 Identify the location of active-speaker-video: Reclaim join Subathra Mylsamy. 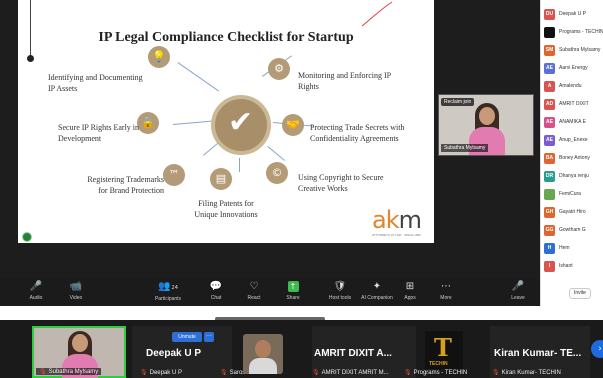
(486, 125).